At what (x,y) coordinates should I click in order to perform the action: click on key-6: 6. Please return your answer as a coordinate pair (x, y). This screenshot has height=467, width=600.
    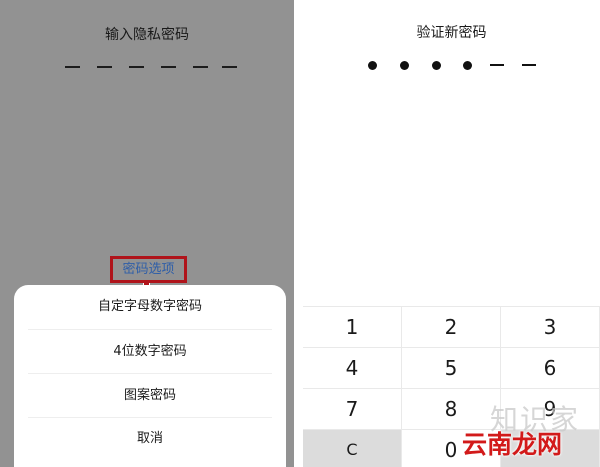
    Looking at the image, I should click on (550, 368).